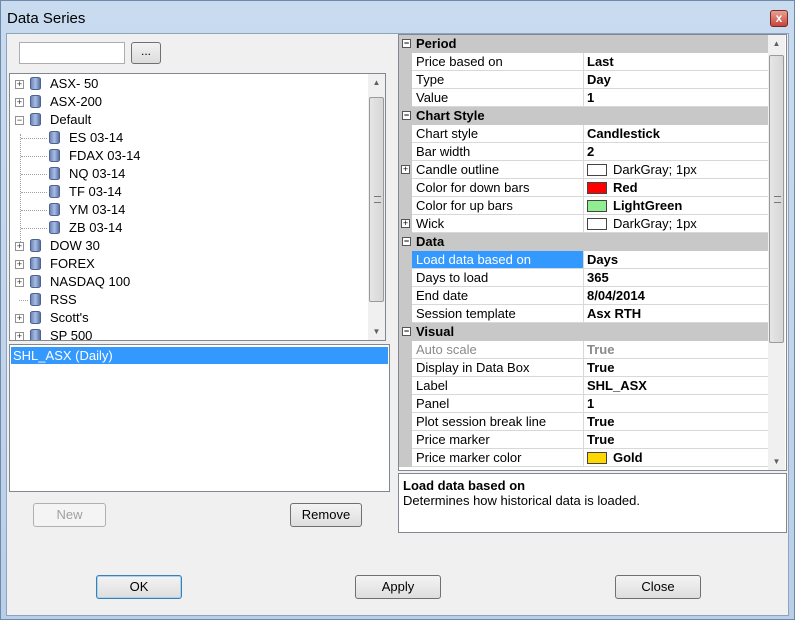 This screenshot has width=795, height=620. I want to click on property-row: Color for down bars Red, so click(583, 188).